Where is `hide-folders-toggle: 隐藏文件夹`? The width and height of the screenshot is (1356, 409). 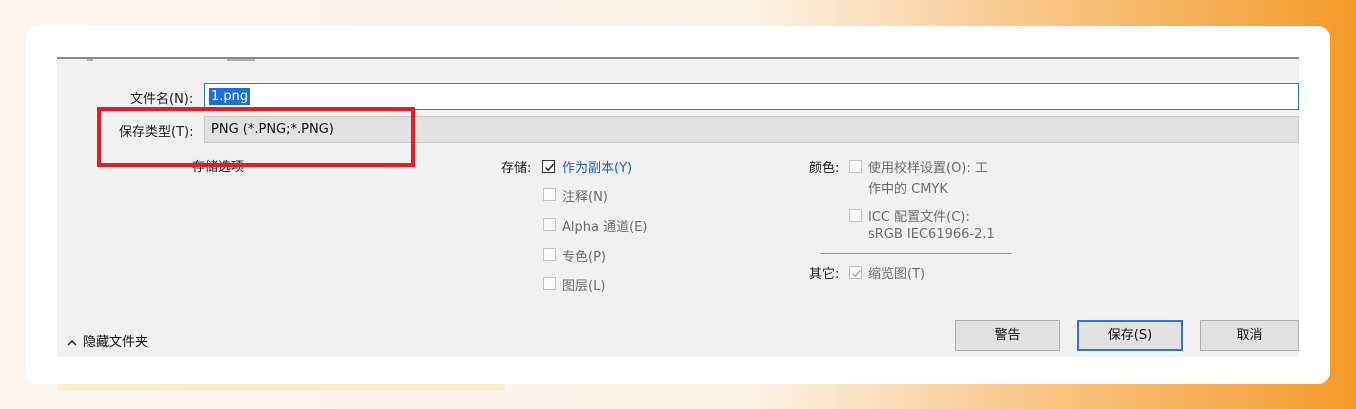
hide-folders-toggle: 隐藏文件夹 is located at coordinates (107, 340).